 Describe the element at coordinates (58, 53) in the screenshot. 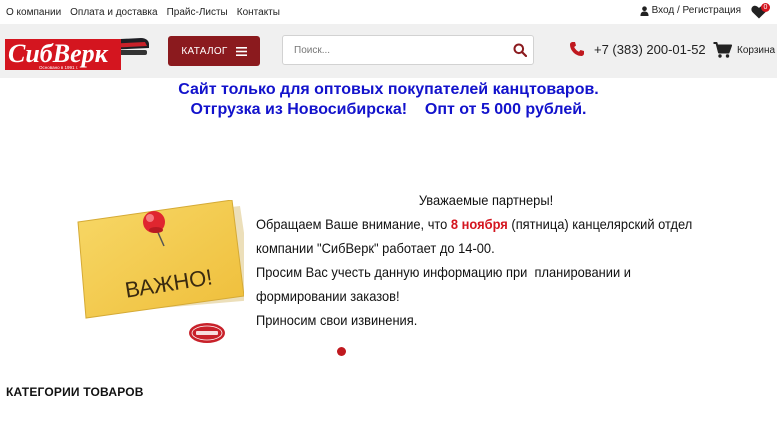

I see `logo-wordmark: СибВерк` at that location.